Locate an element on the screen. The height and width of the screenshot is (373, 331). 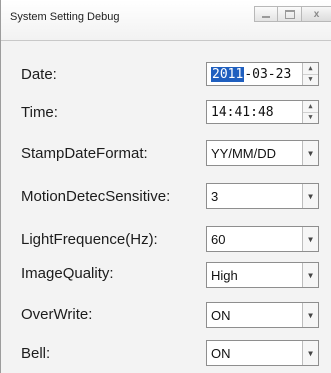
time-spinner: ▲ ▼ is located at coordinates (310, 112).